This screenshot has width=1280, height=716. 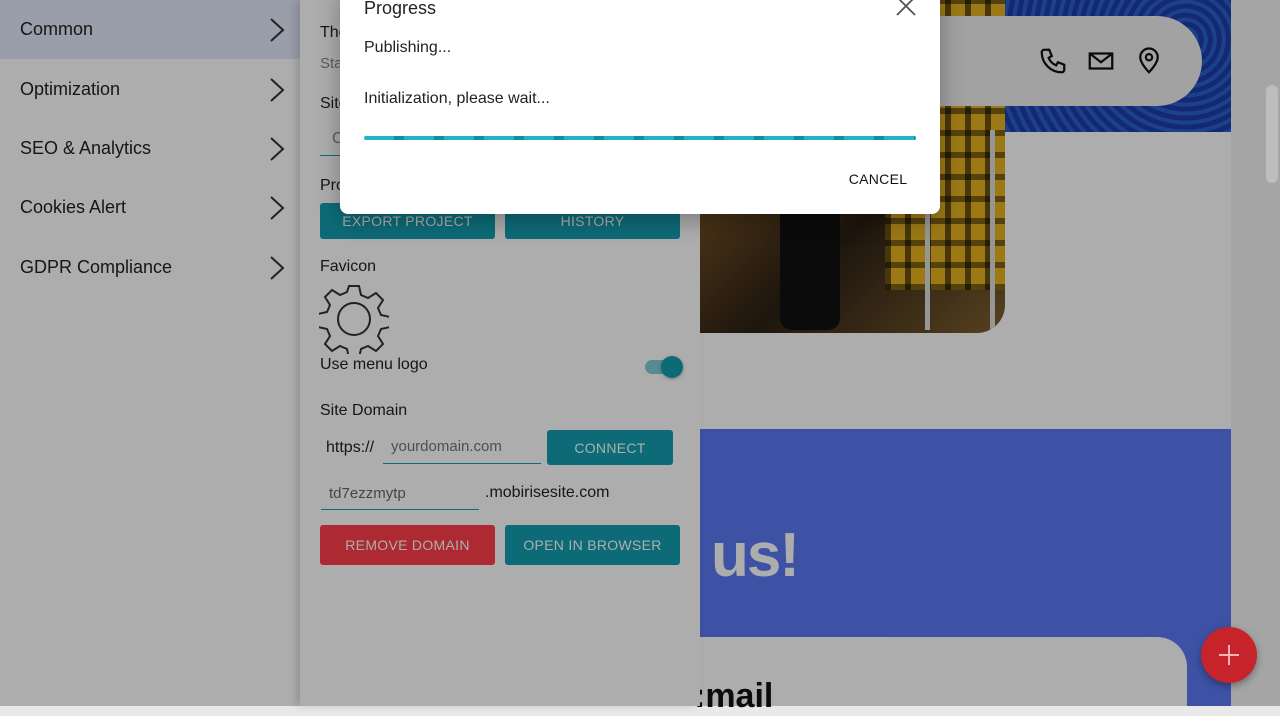 What do you see at coordinates (1229, 655) in the screenshot?
I see `add-block-button` at bounding box center [1229, 655].